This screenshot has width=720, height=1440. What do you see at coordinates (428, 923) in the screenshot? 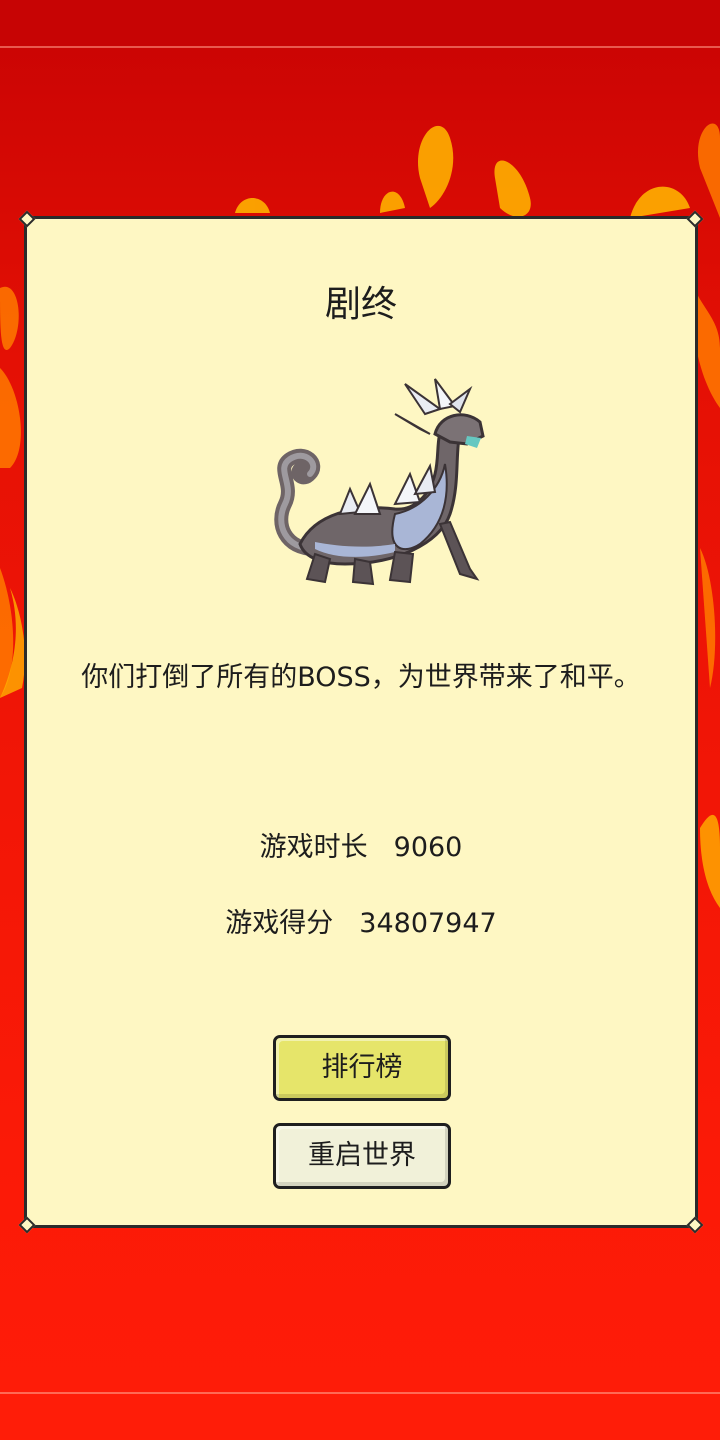
I see `score-value: 34807947` at bounding box center [428, 923].